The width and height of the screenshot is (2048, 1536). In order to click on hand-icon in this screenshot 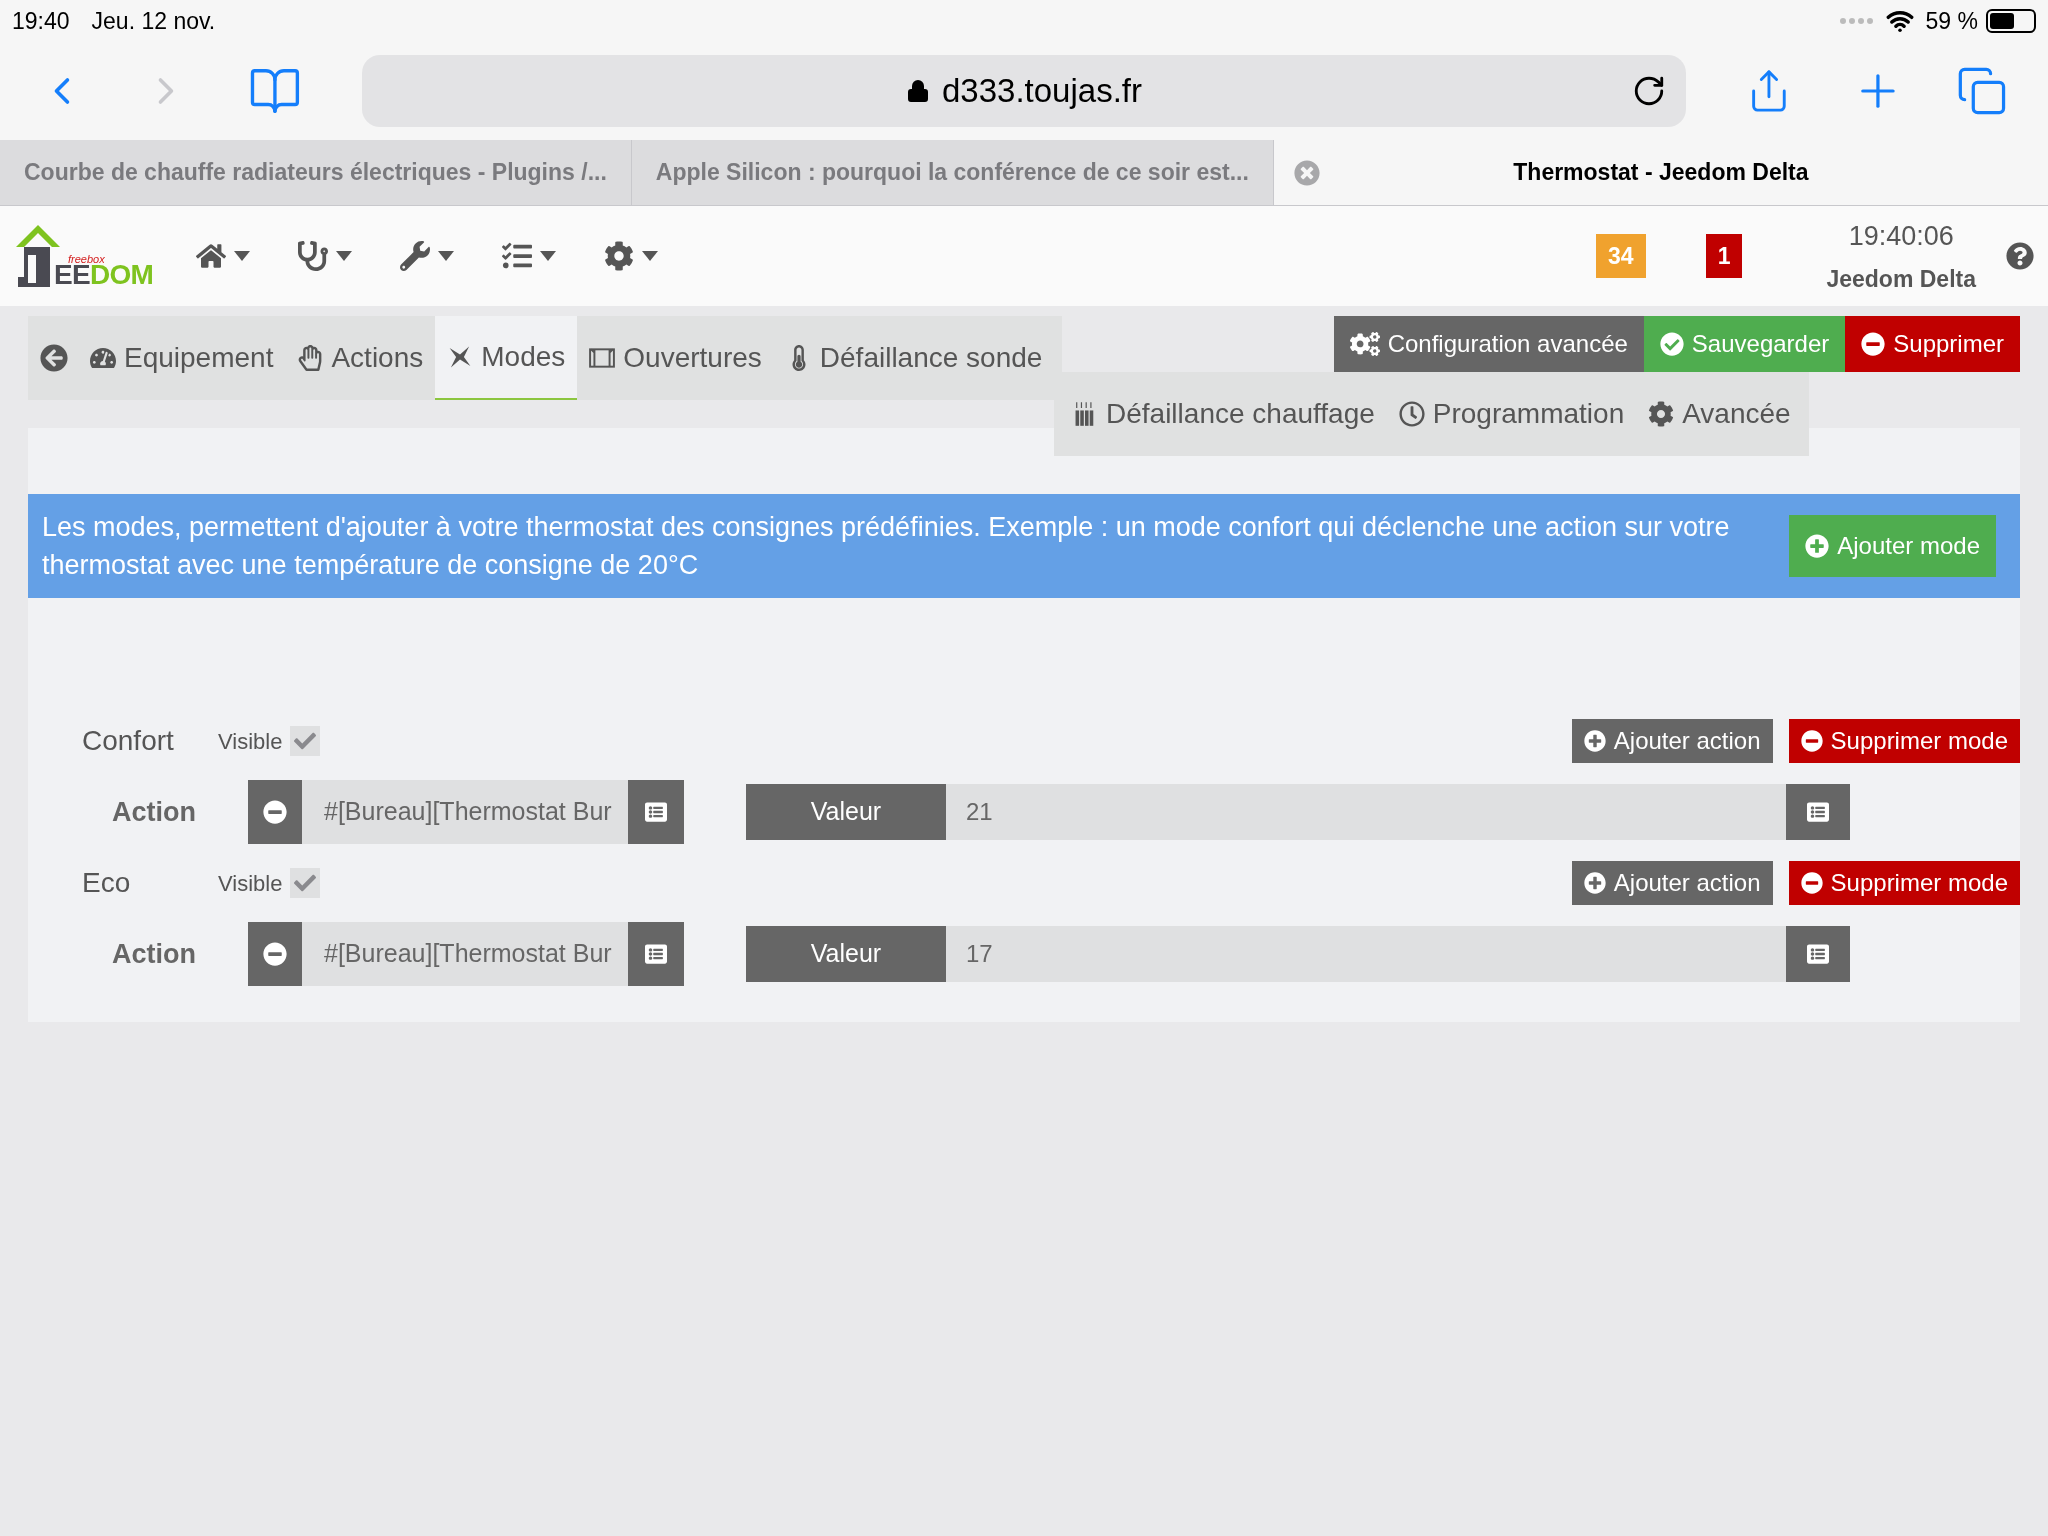, I will do `click(310, 358)`.